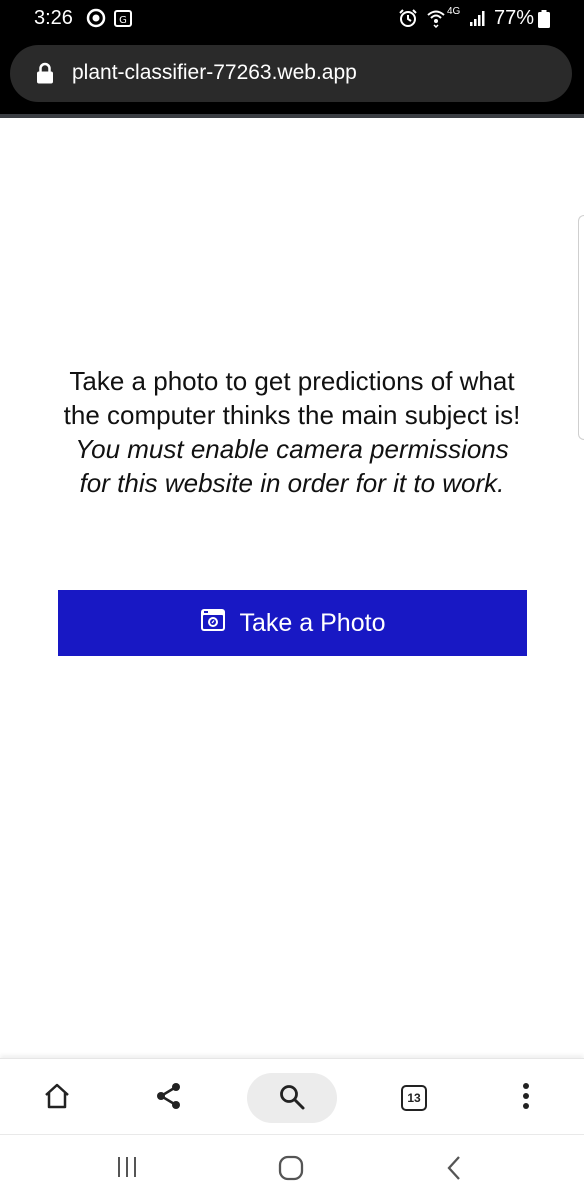  Describe the element at coordinates (544, 18) in the screenshot. I see `battery-icon` at that location.